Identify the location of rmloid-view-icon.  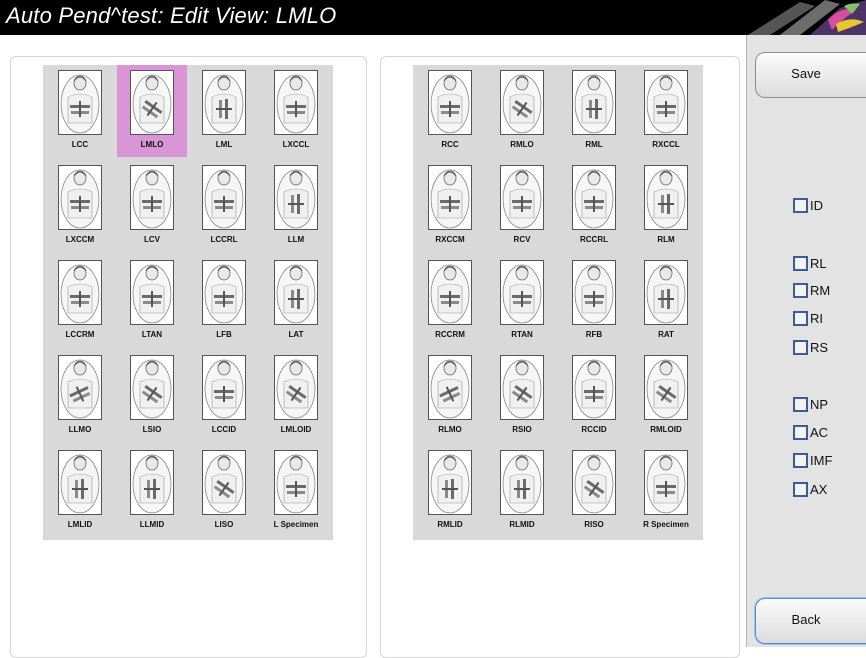
(666, 387).